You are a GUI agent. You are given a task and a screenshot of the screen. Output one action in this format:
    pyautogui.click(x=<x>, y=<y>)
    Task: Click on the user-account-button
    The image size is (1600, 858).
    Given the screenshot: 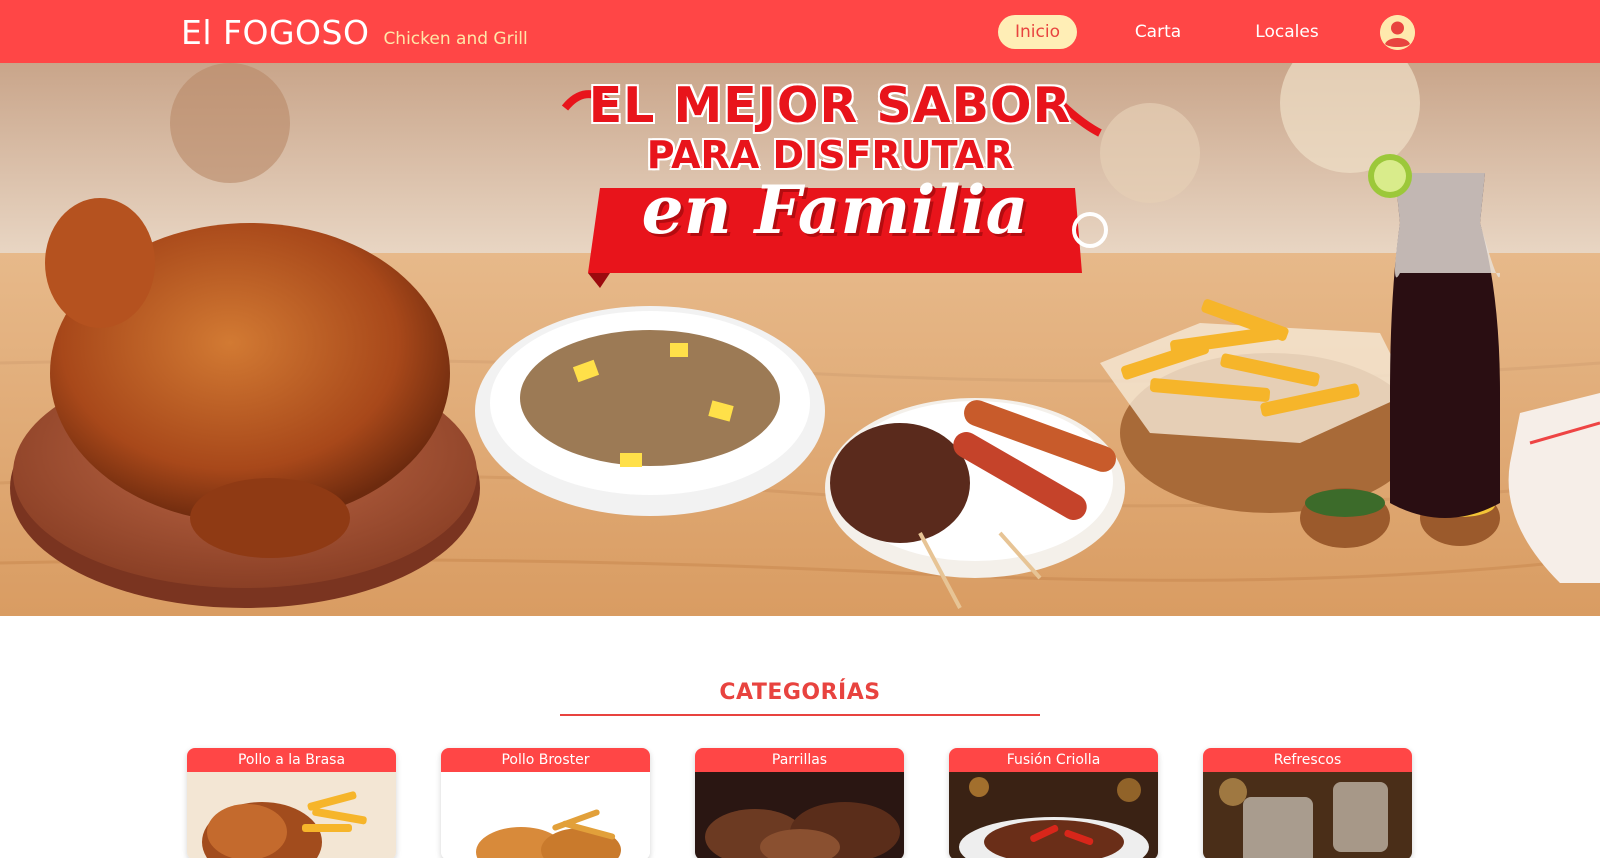 What is the action you would take?
    pyautogui.click(x=1397, y=32)
    